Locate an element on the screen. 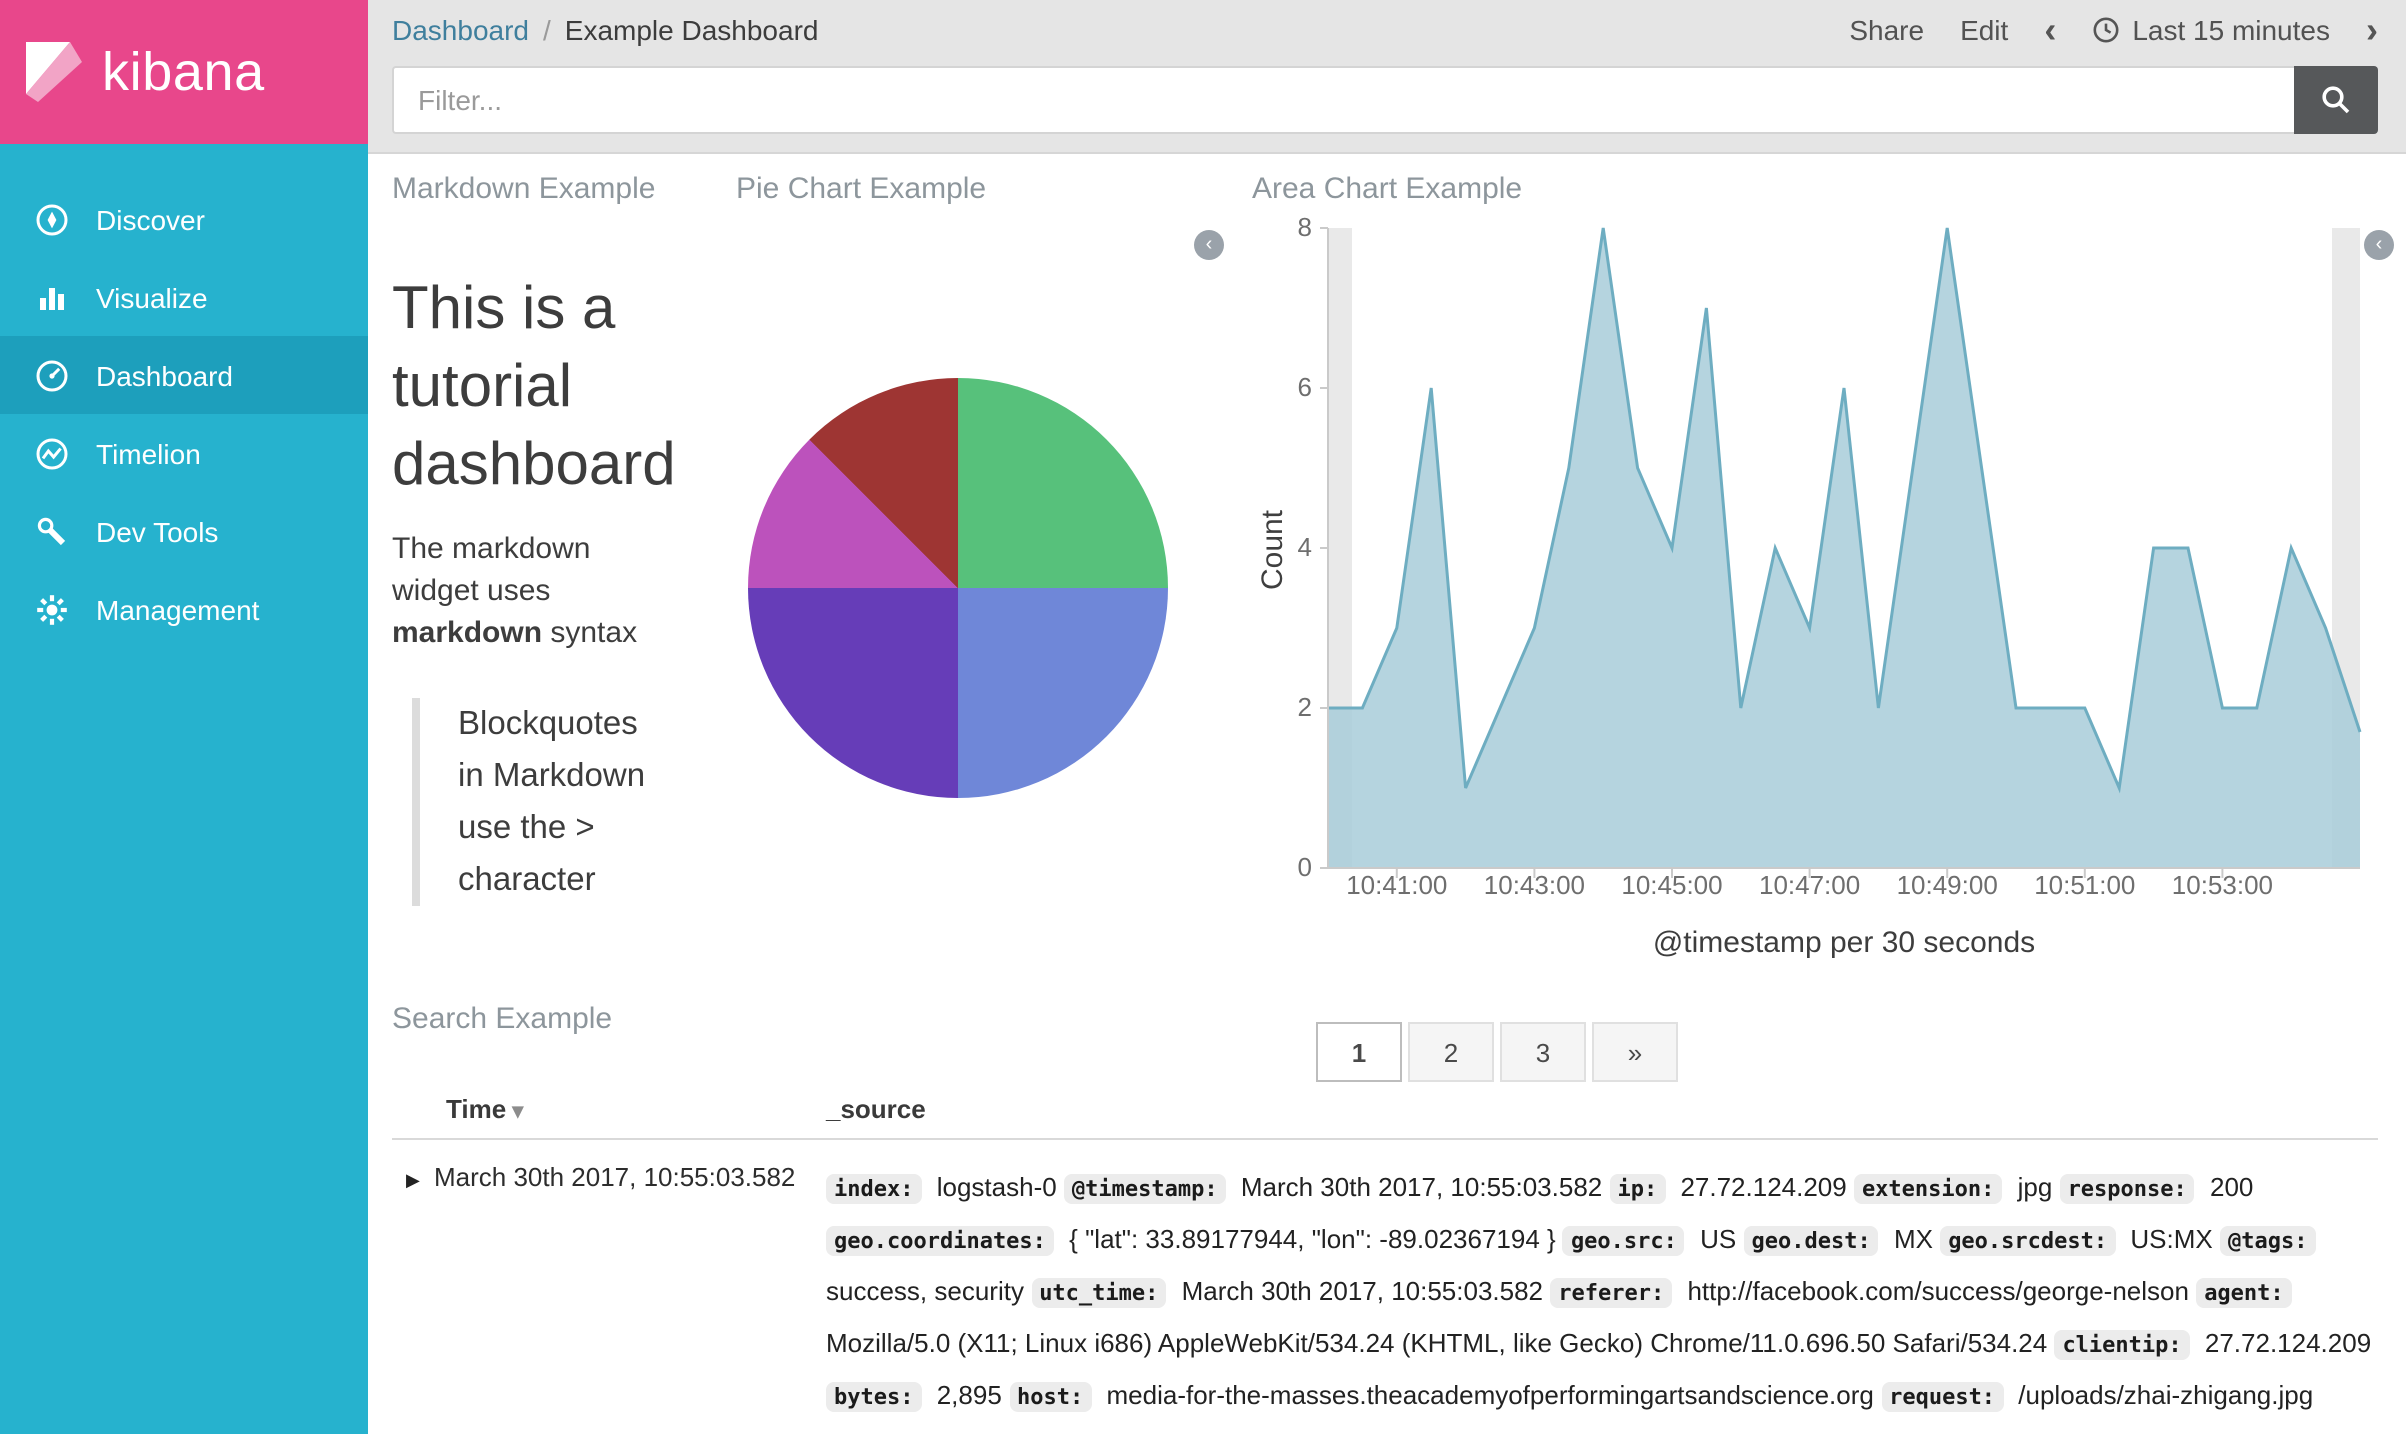  sidebar-item-label: Timelion is located at coordinates (148, 453).